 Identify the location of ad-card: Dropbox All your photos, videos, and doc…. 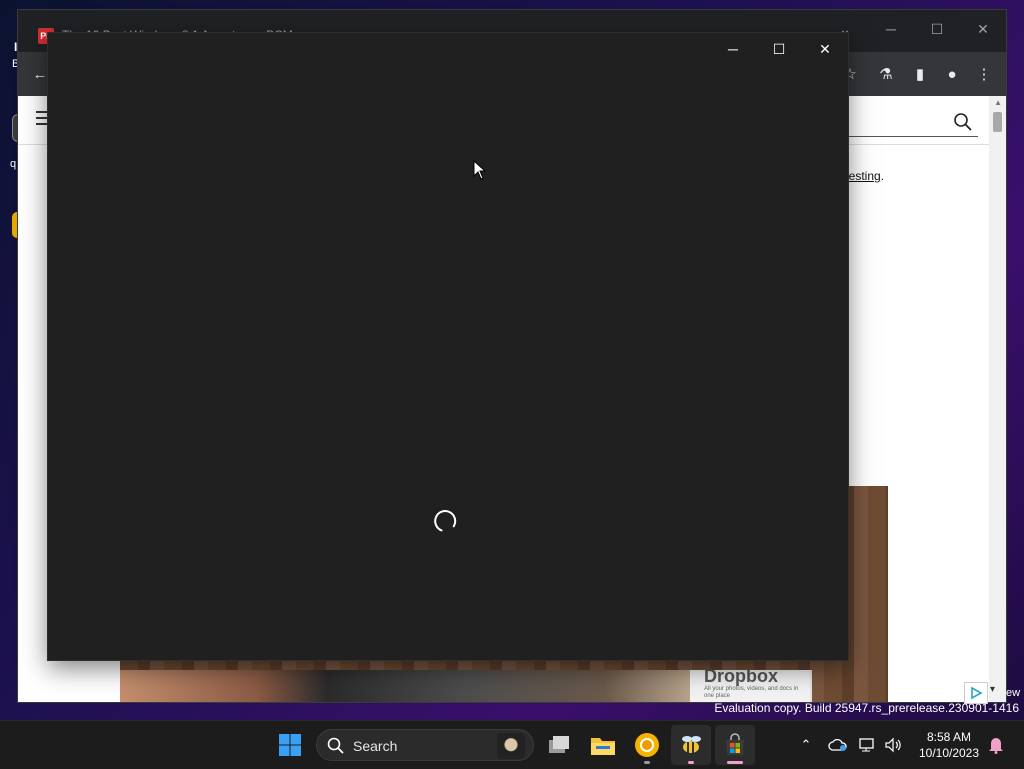
(750, 684).